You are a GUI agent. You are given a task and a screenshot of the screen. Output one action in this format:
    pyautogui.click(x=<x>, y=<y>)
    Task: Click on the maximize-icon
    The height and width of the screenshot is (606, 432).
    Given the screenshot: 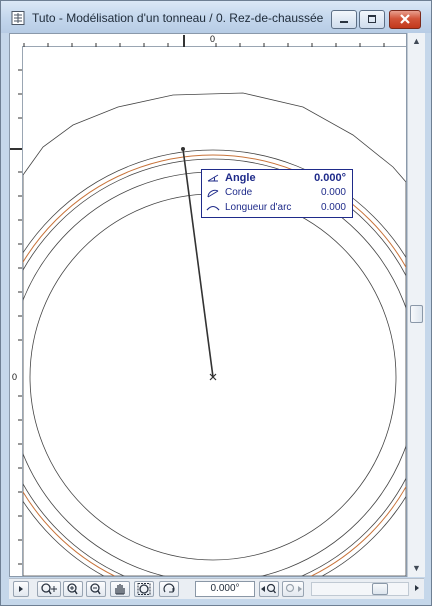 What is the action you would take?
    pyautogui.click(x=372, y=19)
    